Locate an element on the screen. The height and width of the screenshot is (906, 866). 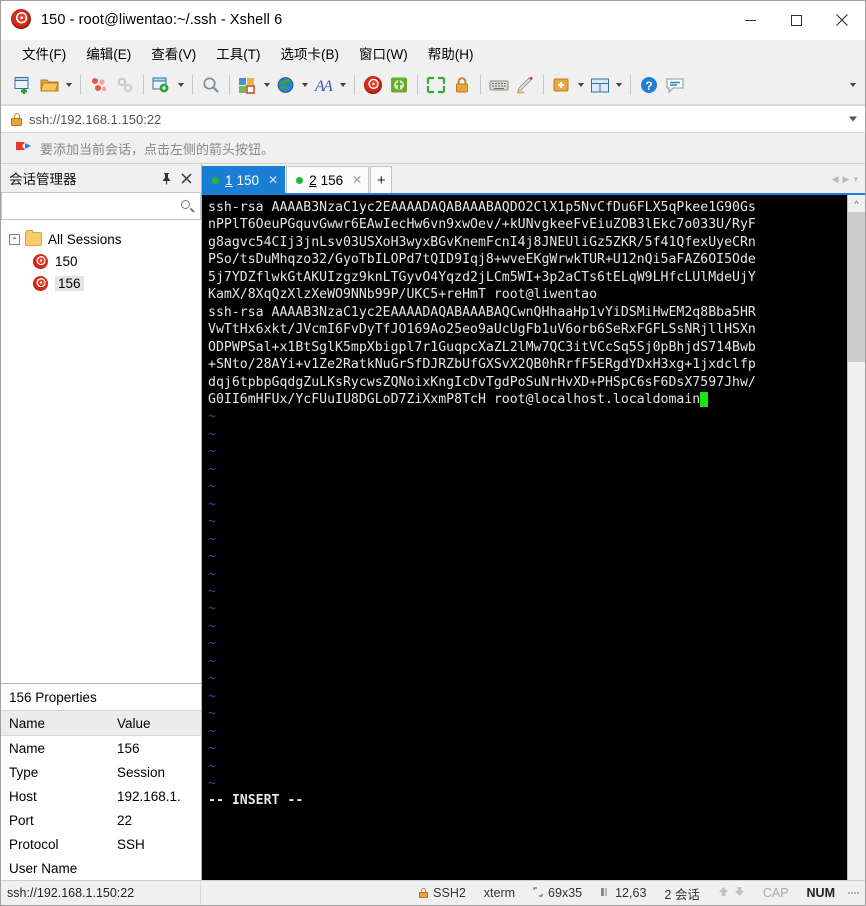
status-protocol: SSH2 is located at coordinates (442, 893).